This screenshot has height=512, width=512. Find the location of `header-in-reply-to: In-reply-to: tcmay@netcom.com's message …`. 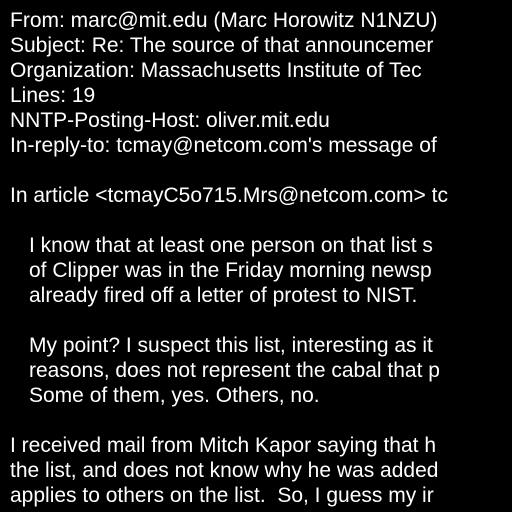

header-in-reply-to: In-reply-to: tcmay@netcom.com's message … is located at coordinates (223, 145).